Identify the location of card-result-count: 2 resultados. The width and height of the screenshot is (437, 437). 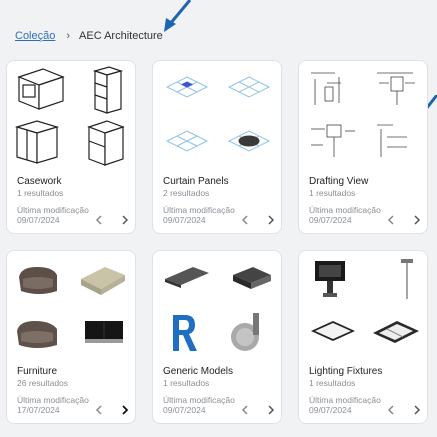
(186, 193).